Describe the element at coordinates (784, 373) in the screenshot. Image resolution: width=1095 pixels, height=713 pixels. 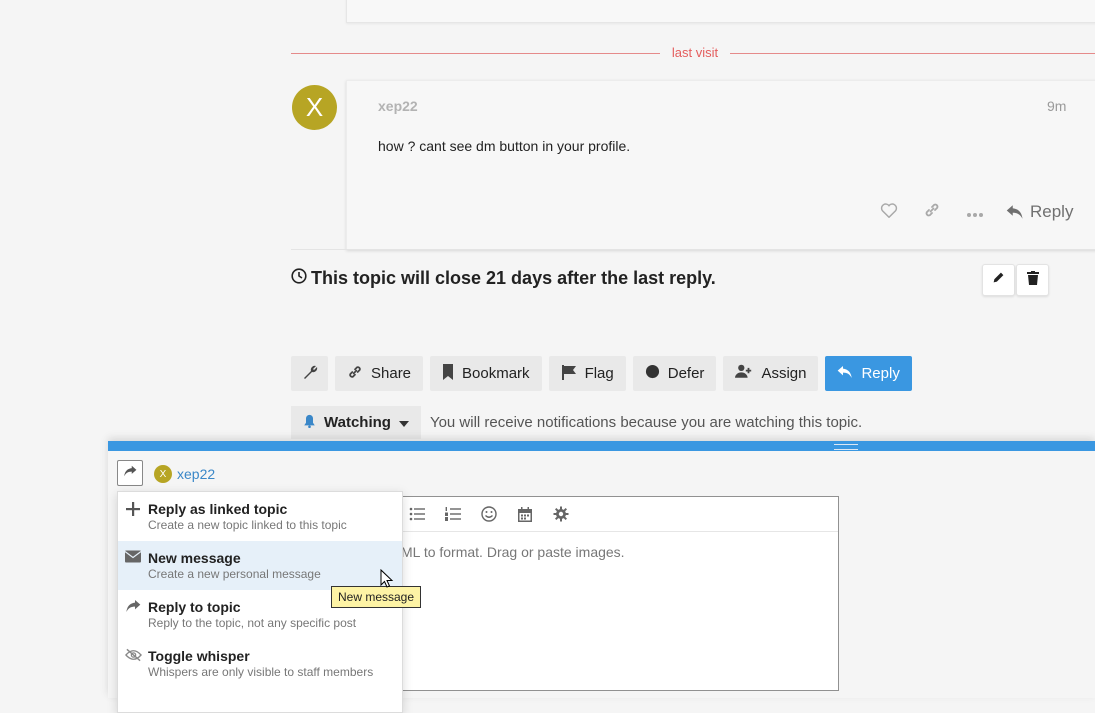
I see `assign-label: Assign` at that location.